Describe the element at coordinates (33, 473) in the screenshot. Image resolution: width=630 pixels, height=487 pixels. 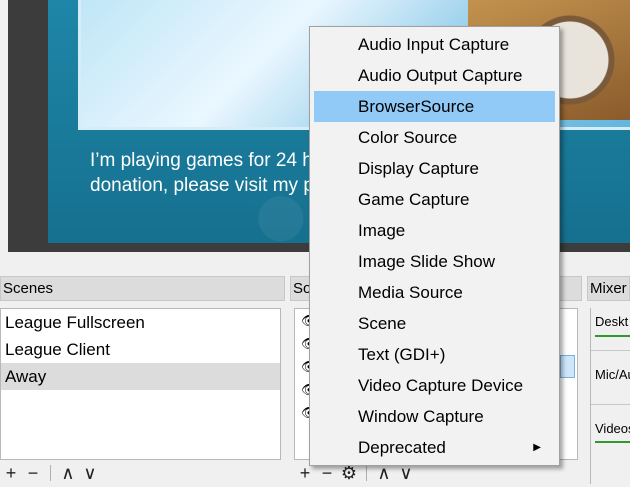
I see `remove-scene-button: −` at that location.